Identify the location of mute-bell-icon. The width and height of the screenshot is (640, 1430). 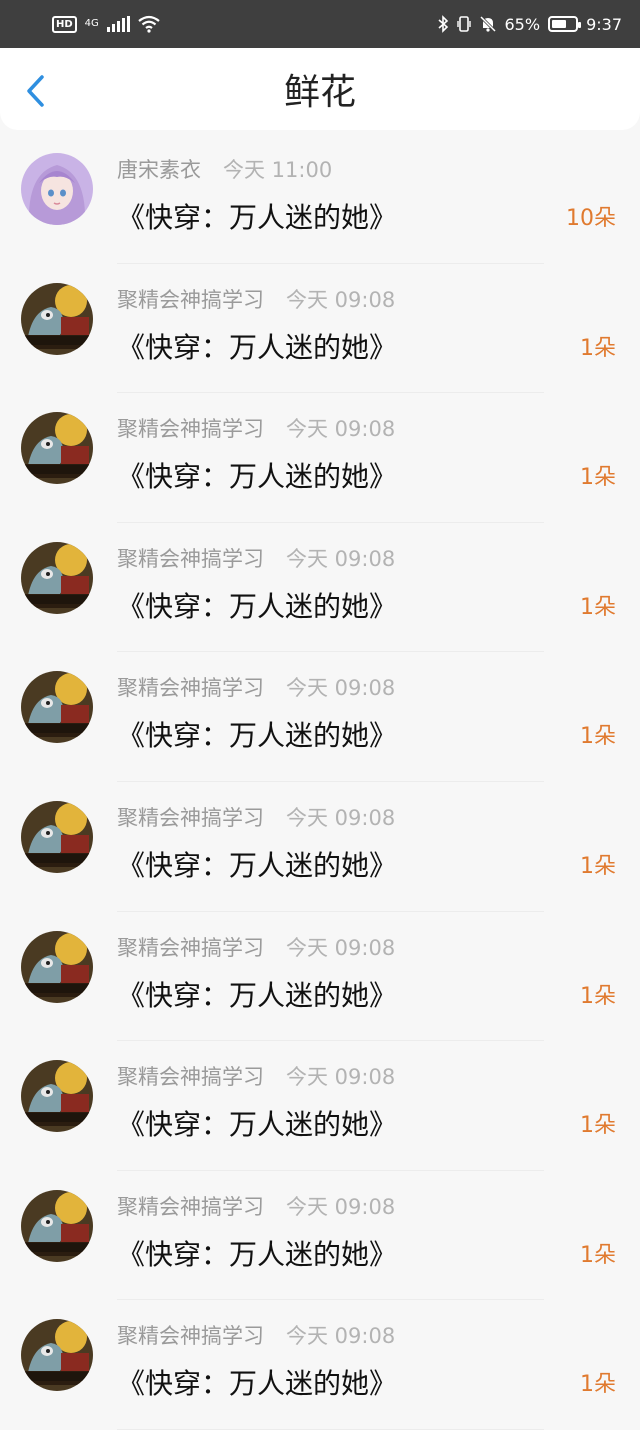
(487, 24).